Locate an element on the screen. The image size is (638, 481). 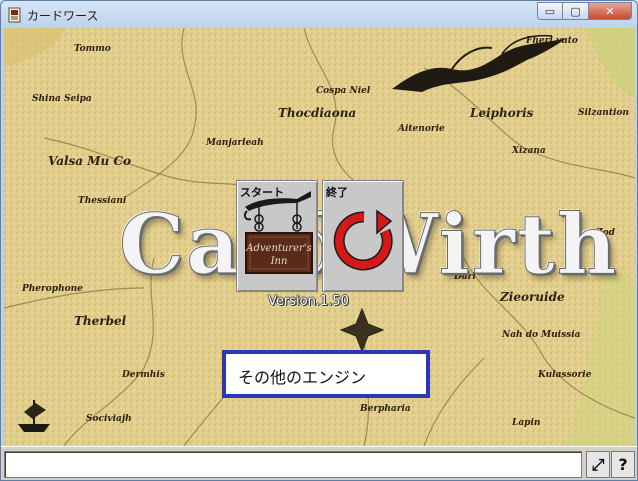
minimize-icon: ▭ is located at coordinates (550, 11).